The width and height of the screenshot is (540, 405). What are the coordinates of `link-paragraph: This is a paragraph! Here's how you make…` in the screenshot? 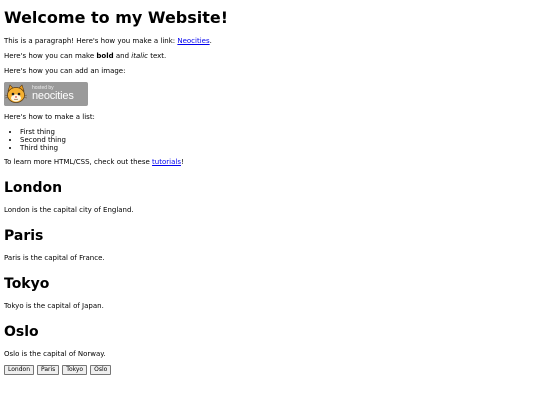 It's located at (272, 41).